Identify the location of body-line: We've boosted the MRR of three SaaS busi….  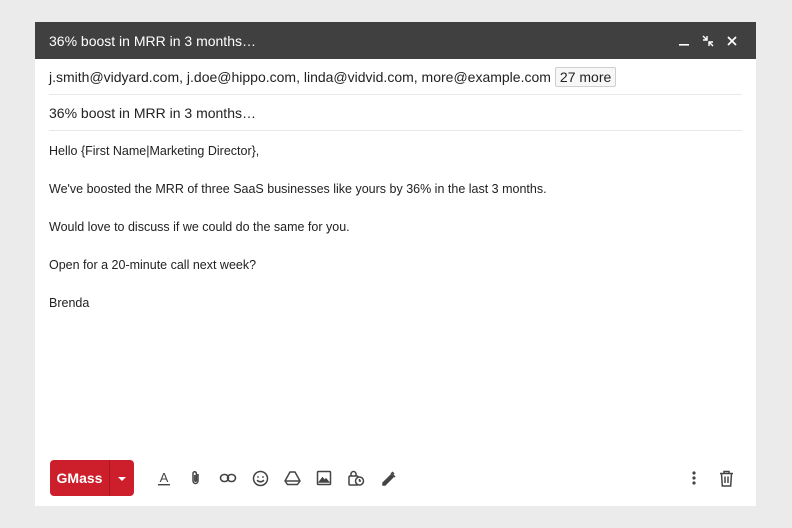
(298, 189).